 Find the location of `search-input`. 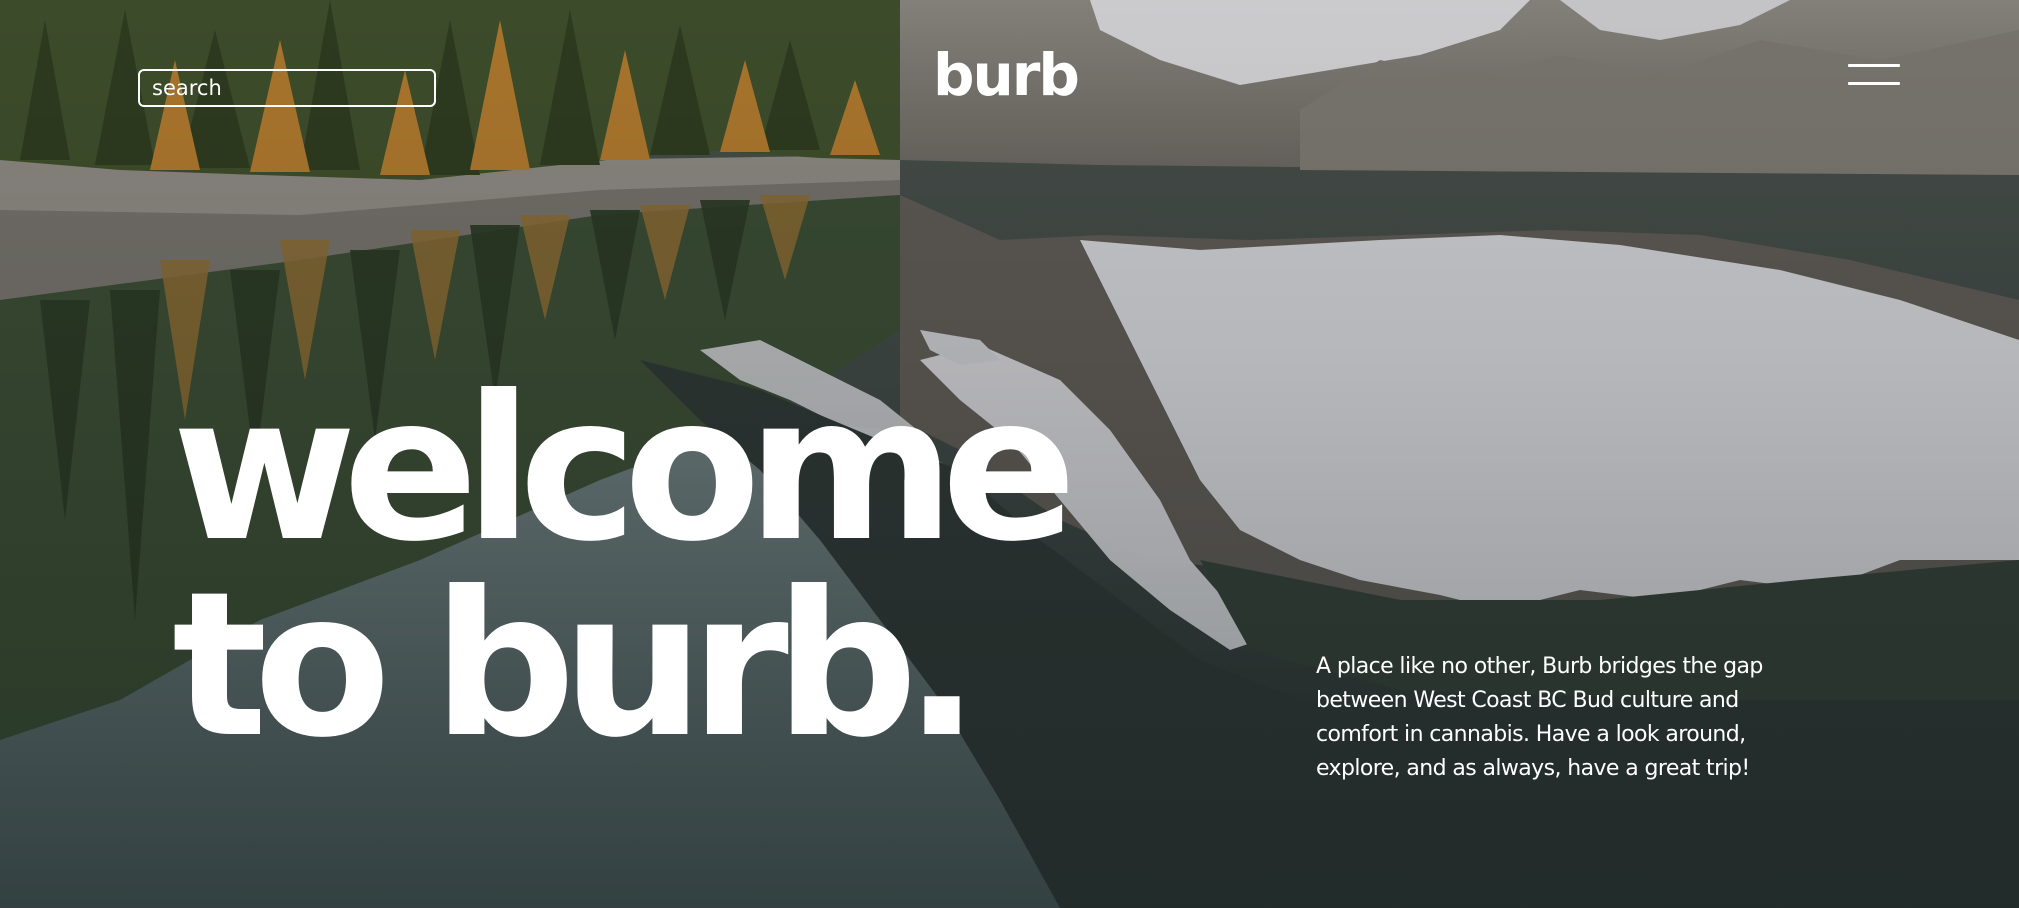

search-input is located at coordinates (287, 88).